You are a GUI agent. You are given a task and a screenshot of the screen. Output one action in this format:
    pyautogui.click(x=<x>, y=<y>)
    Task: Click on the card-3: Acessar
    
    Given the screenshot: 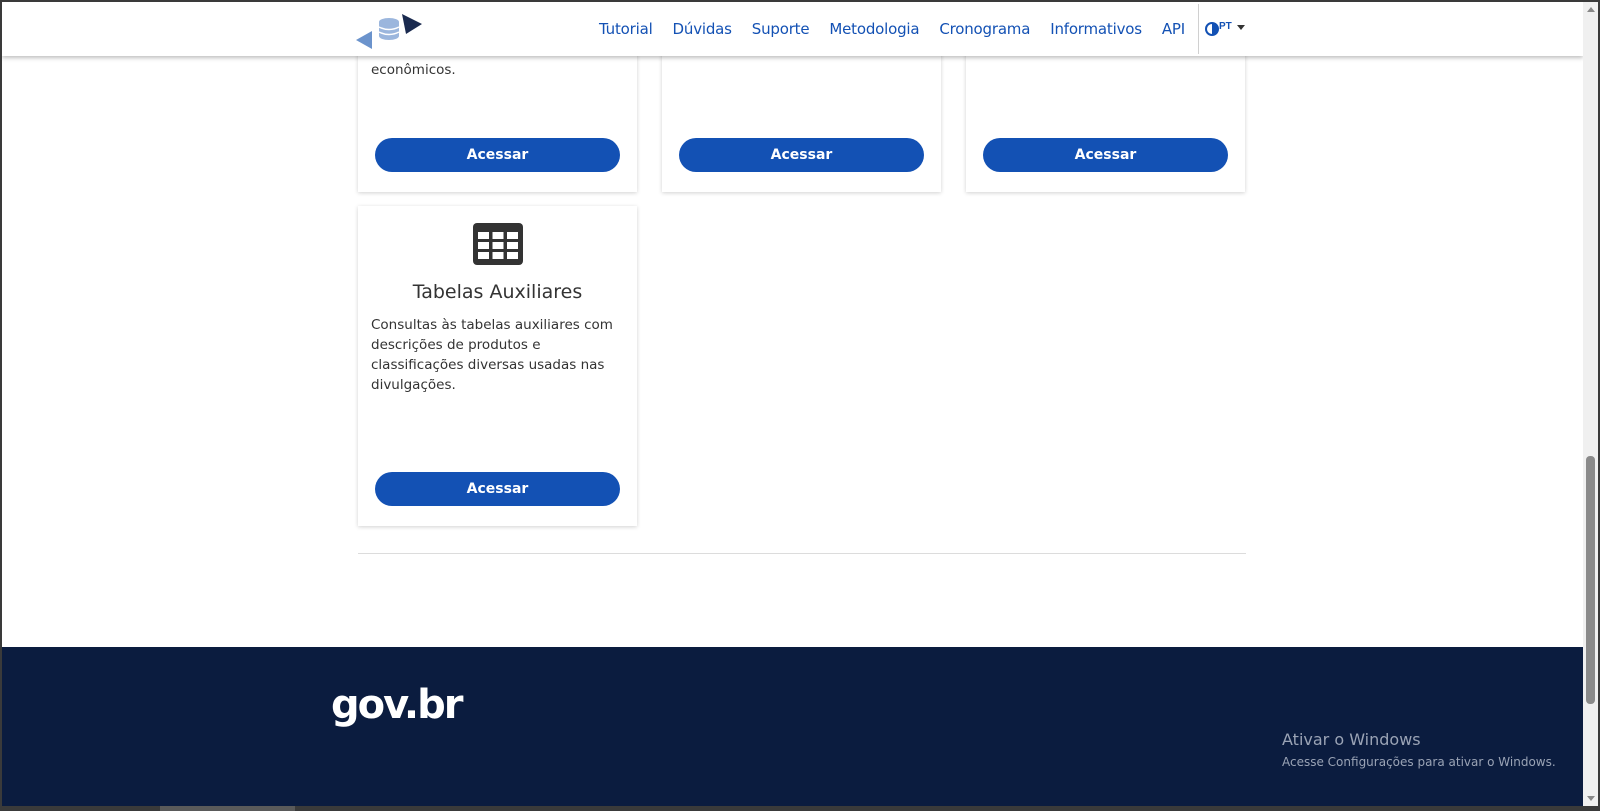 What is the action you would take?
    pyautogui.click(x=1105, y=117)
    